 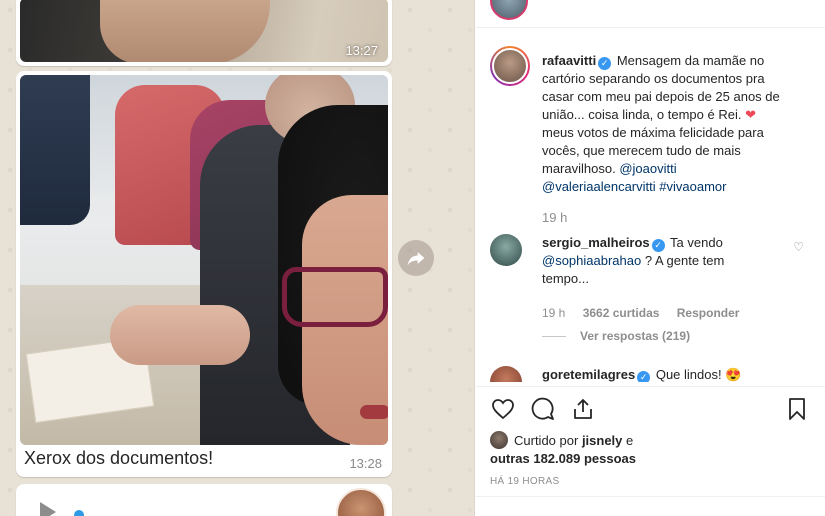 What do you see at coordinates (204, 500) in the screenshot?
I see `audio-message` at bounding box center [204, 500].